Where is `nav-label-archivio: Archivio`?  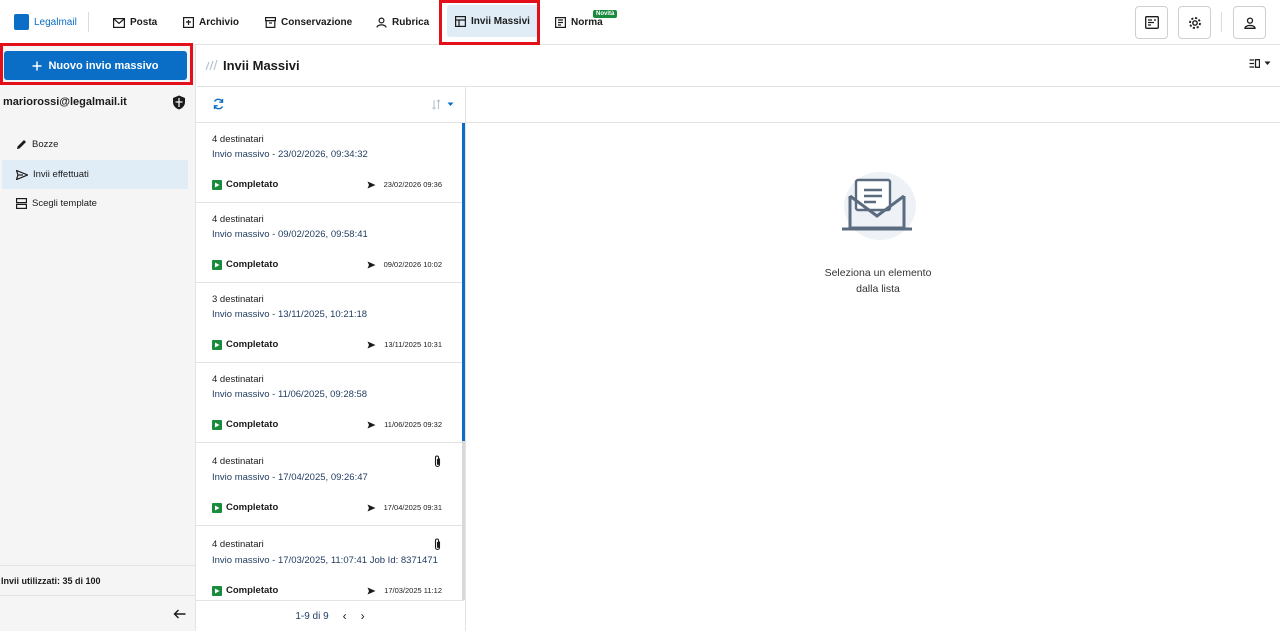 nav-label-archivio: Archivio is located at coordinates (219, 22).